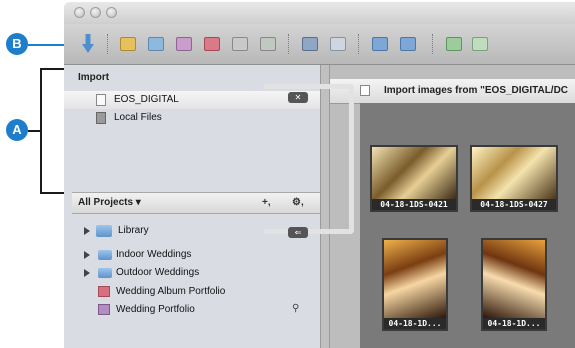 This screenshot has height=348, width=575. Describe the element at coordinates (268, 44) in the screenshot. I see `new-web-gallery-icon` at that location.